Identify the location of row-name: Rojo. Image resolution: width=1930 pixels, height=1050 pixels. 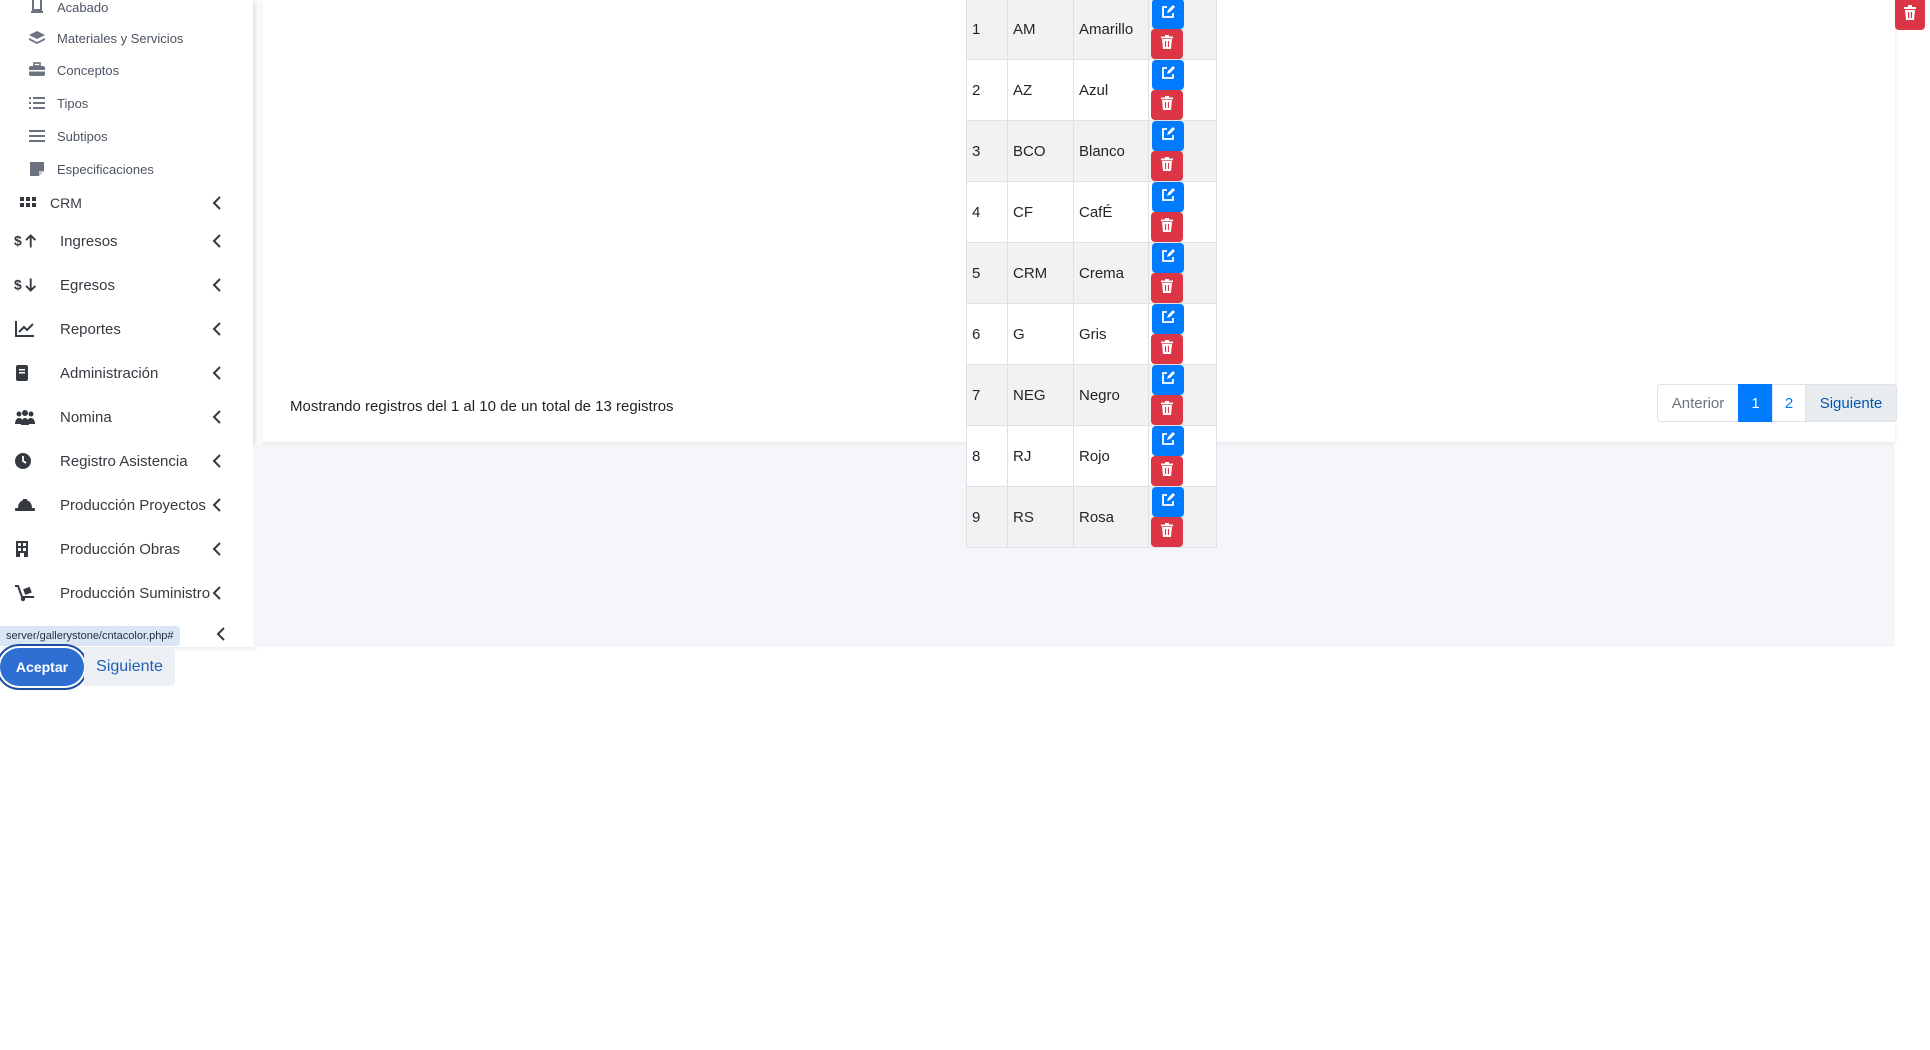
(1111, 456).